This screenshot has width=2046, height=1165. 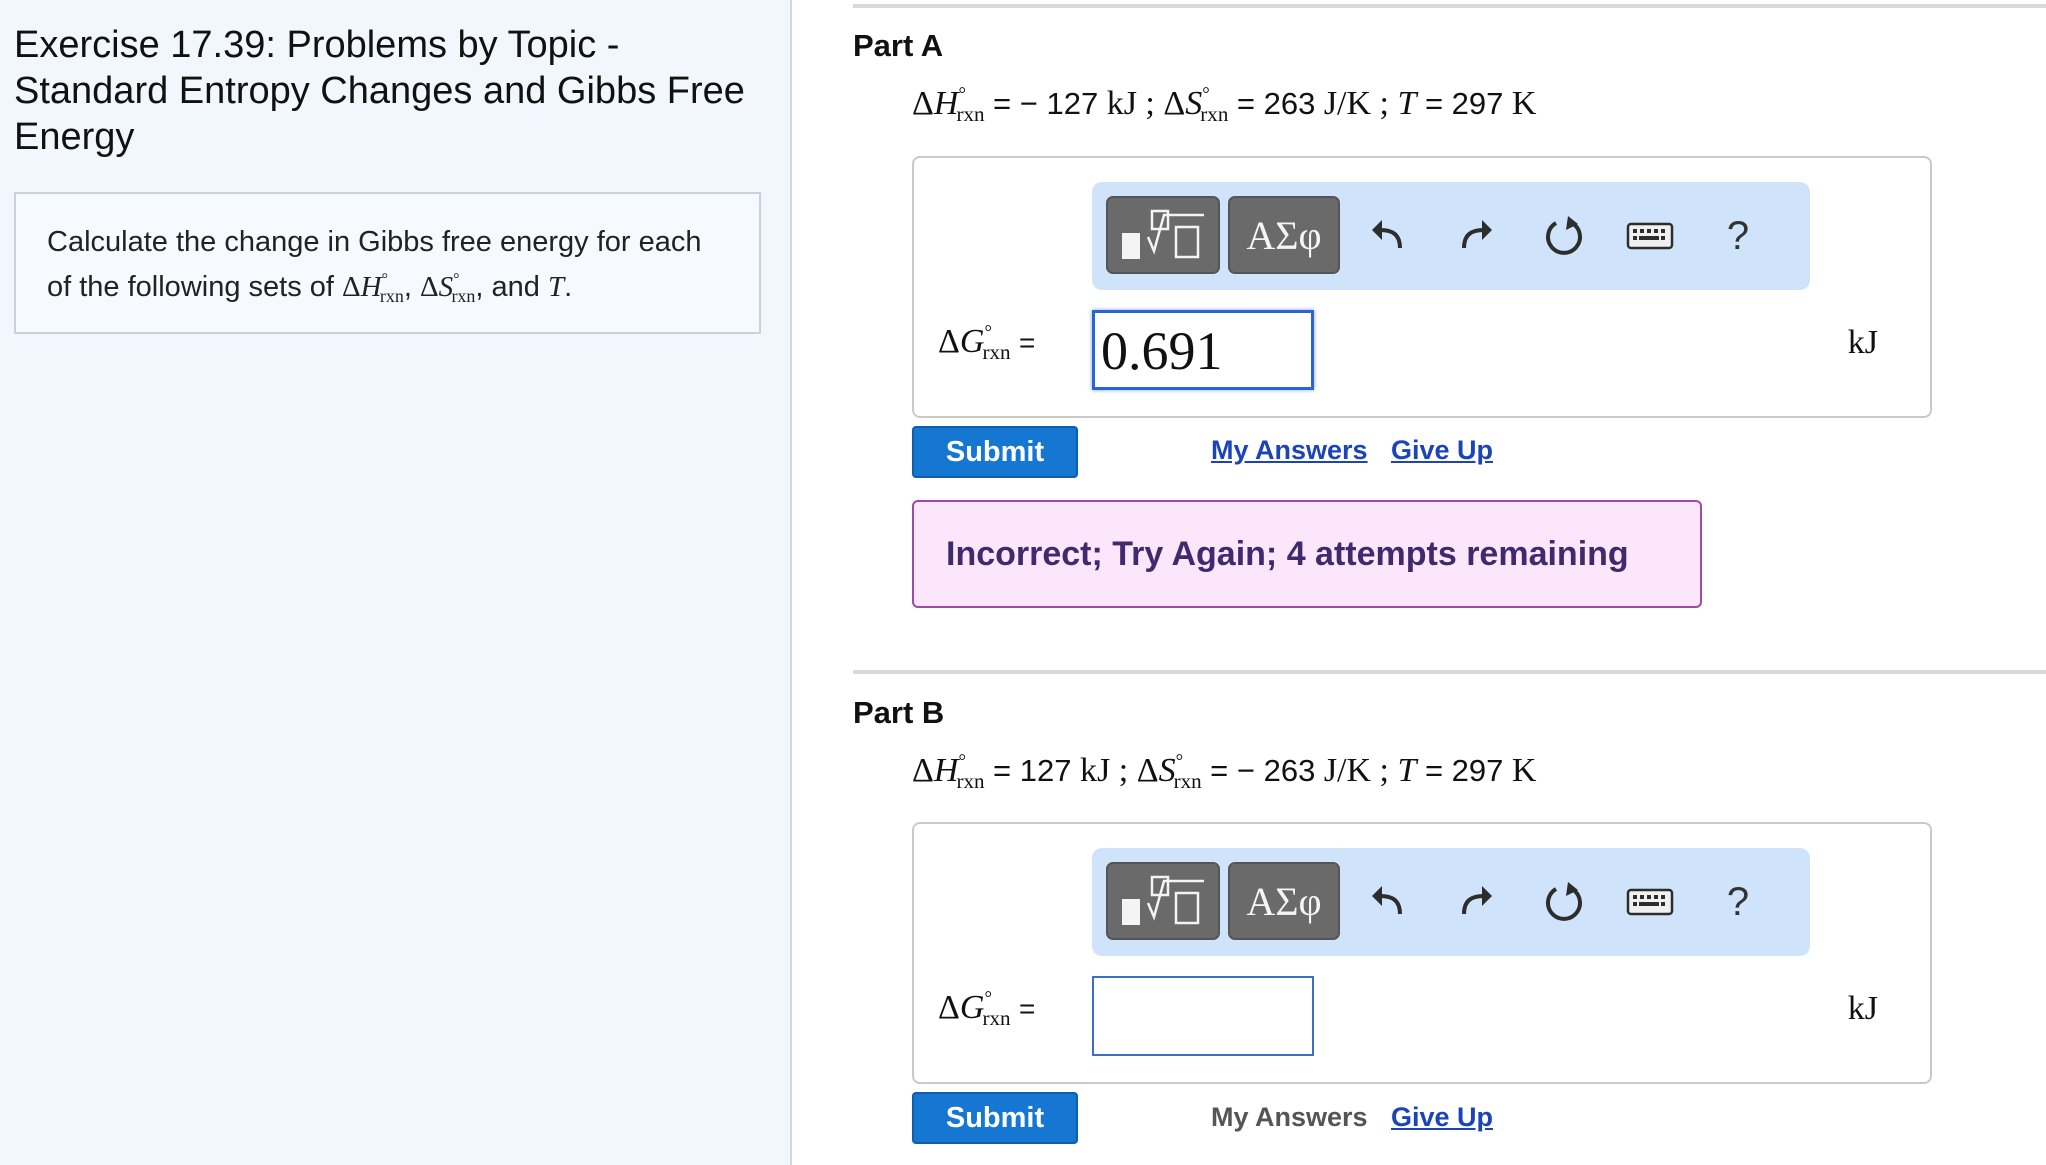 I want to click on part-a-answer-unit: kJ, so click(x=1862, y=342).